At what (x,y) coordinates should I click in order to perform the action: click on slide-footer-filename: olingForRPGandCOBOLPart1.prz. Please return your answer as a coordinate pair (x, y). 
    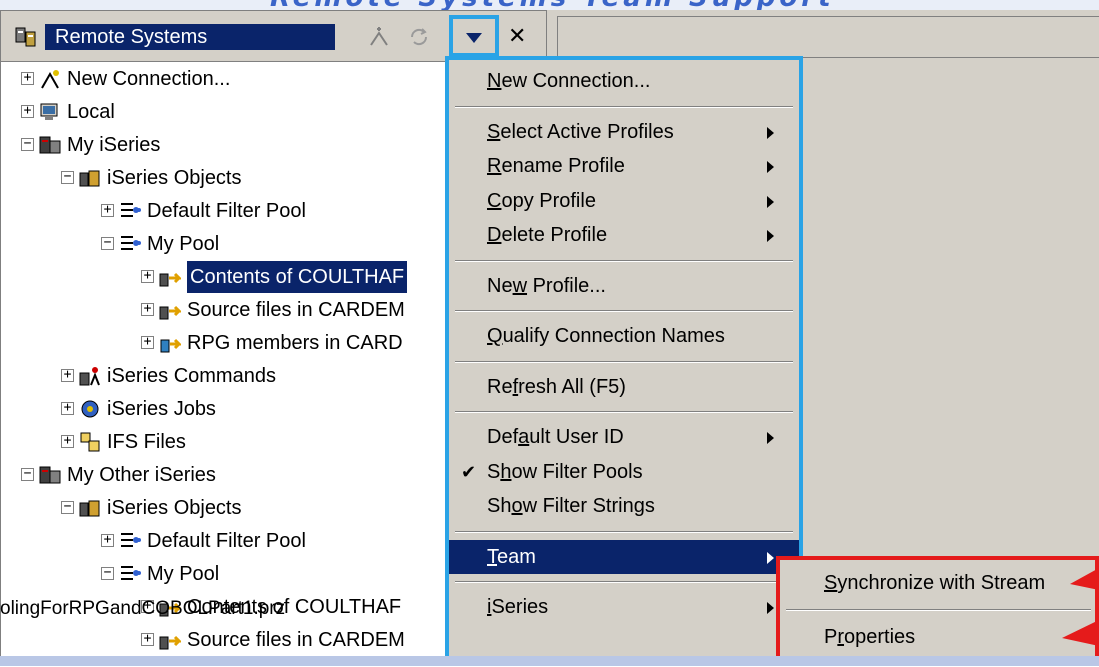
    Looking at the image, I should click on (143, 608).